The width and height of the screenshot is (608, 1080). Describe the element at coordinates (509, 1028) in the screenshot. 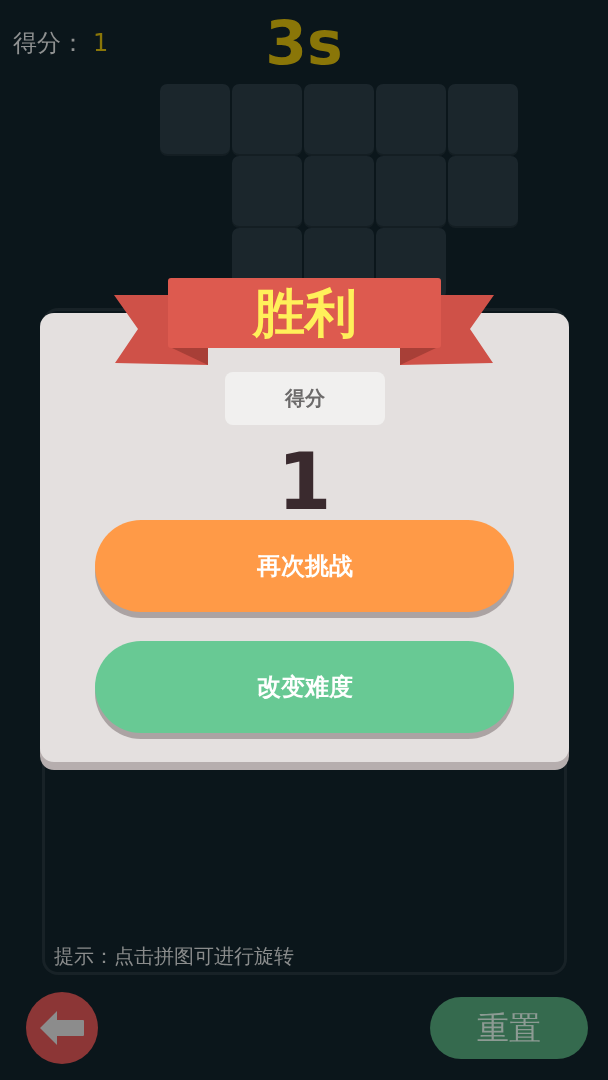

I see `reset-button: 重置` at that location.